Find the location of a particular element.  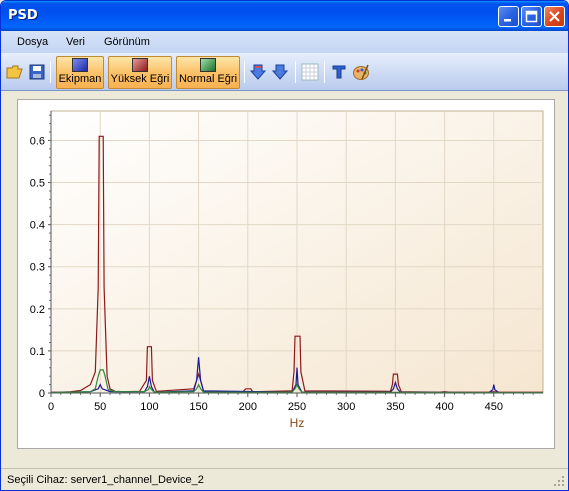

x-tick-label: 300 is located at coordinates (346, 407).